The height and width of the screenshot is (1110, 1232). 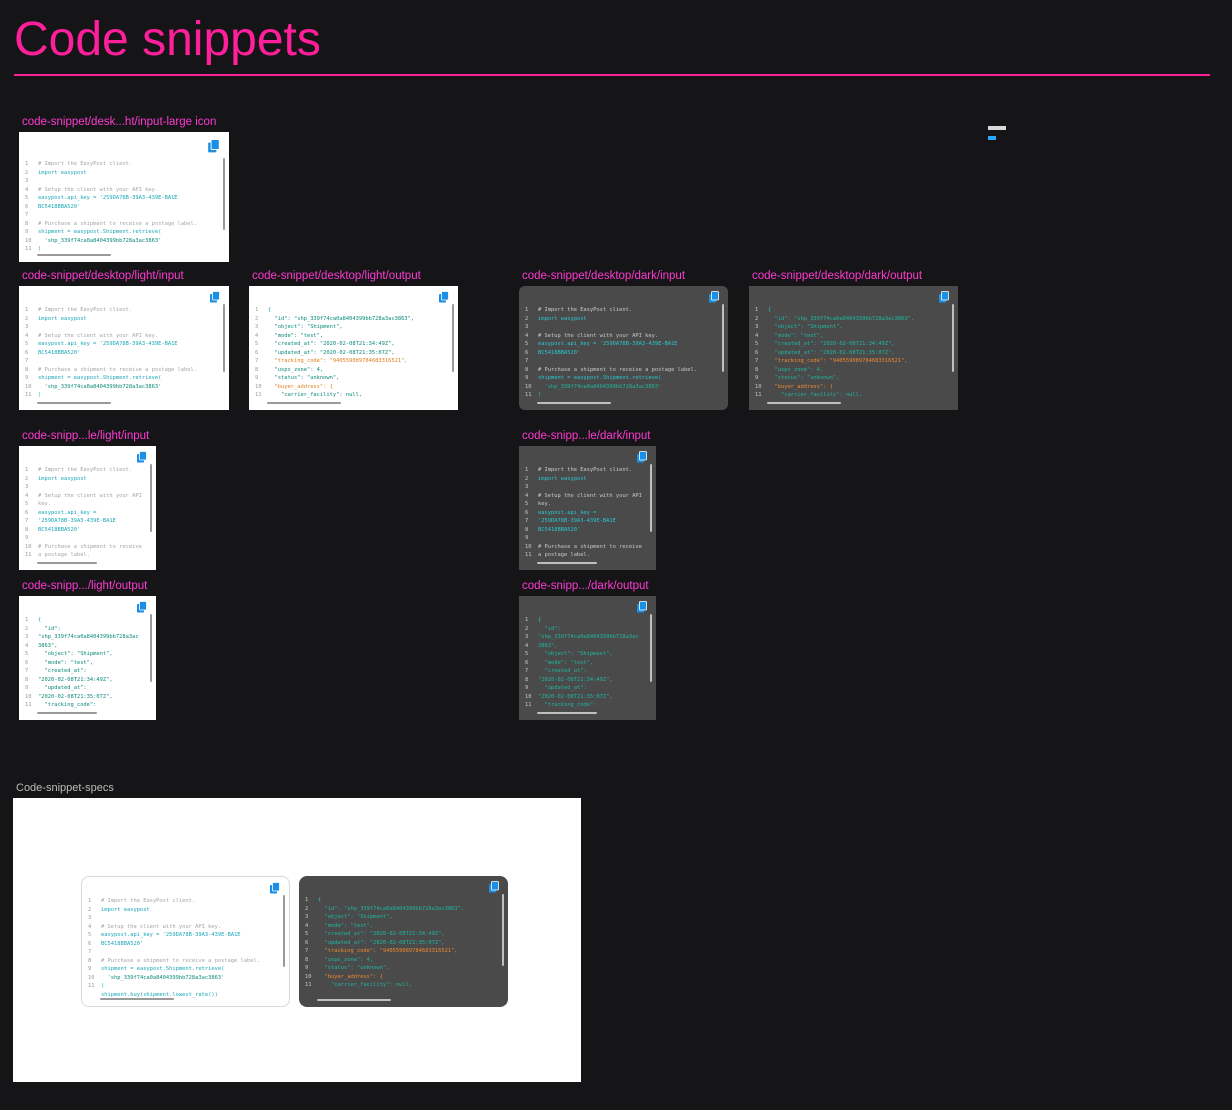 What do you see at coordinates (331, 344) in the screenshot?
I see `code-text: "created_at": "2020-02-08T21:34:49Z",` at bounding box center [331, 344].